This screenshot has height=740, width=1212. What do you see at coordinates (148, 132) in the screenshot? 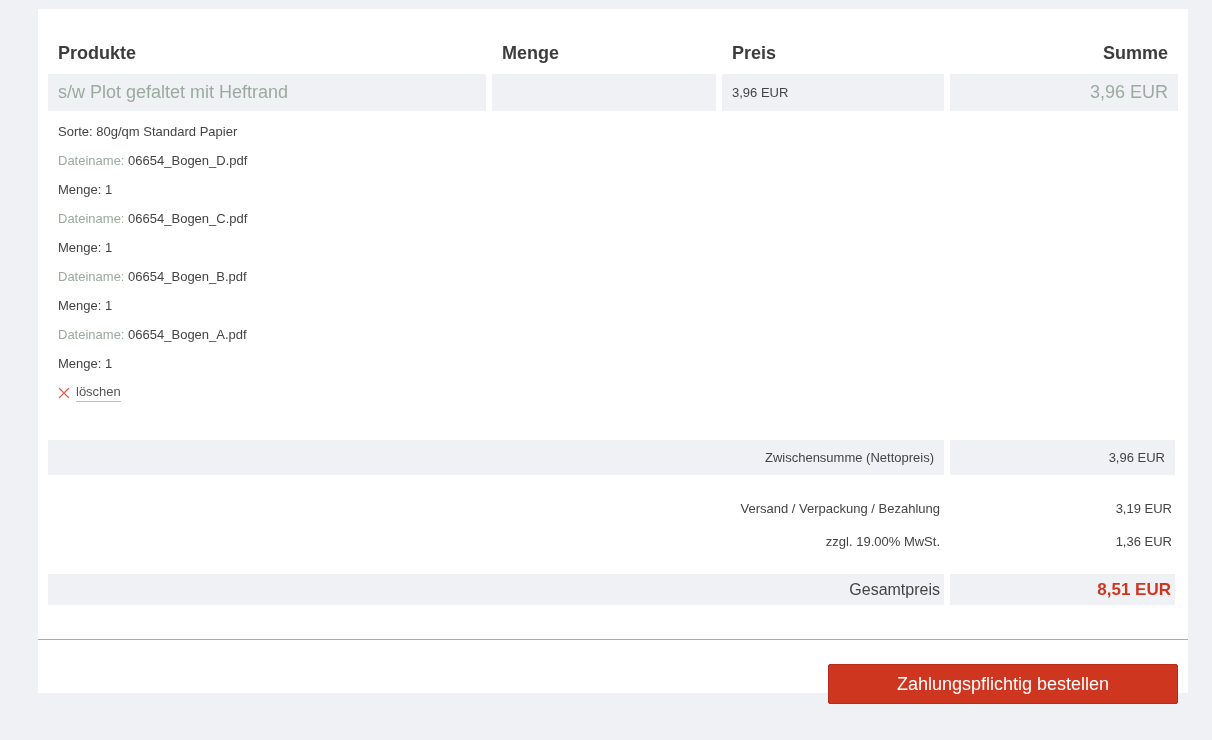
I see `detail-text: Sorte: 80g/qm Standard Papier` at bounding box center [148, 132].